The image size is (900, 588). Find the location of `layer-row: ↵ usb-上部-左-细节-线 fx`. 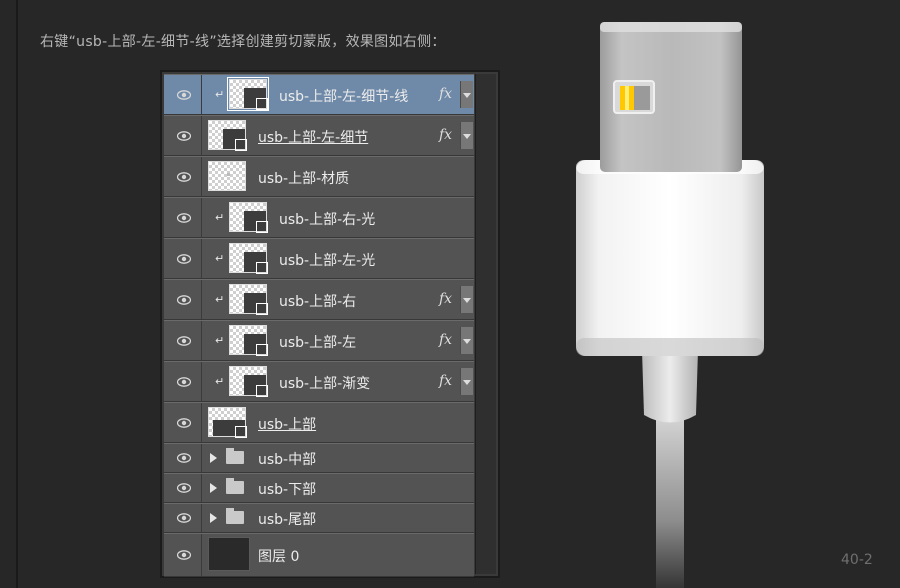

layer-row: ↵ usb-上部-左-细节-线 fx is located at coordinates (319, 94).